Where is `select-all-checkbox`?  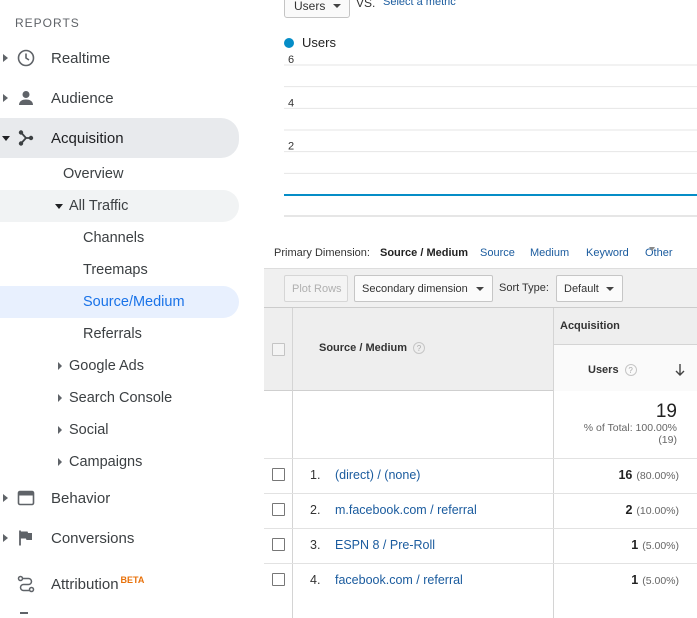
select-all-checkbox is located at coordinates (278, 349).